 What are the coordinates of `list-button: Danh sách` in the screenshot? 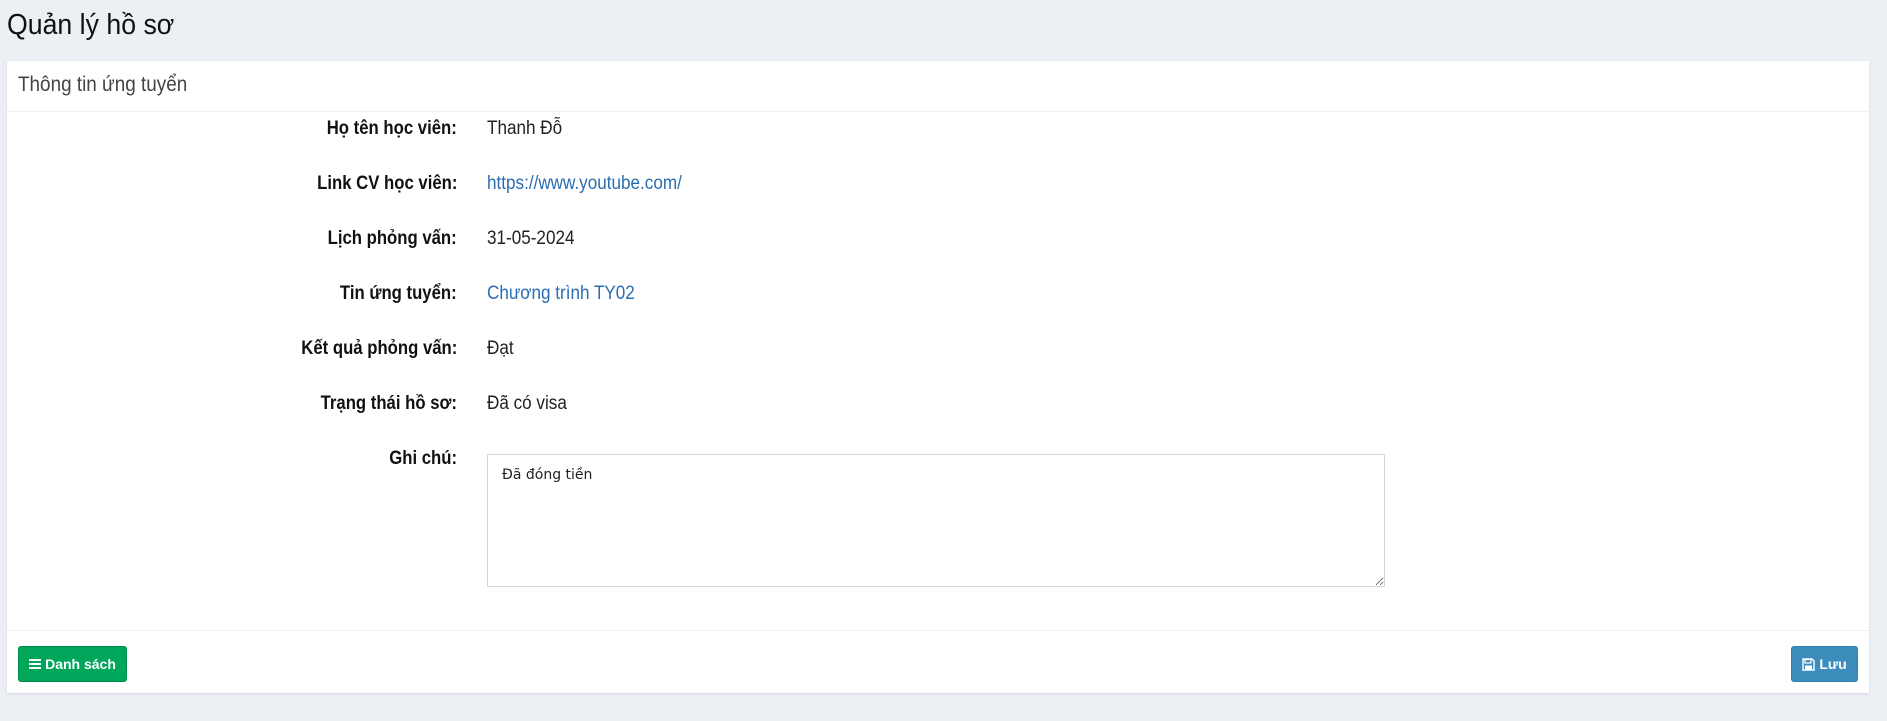 It's located at (72, 664).